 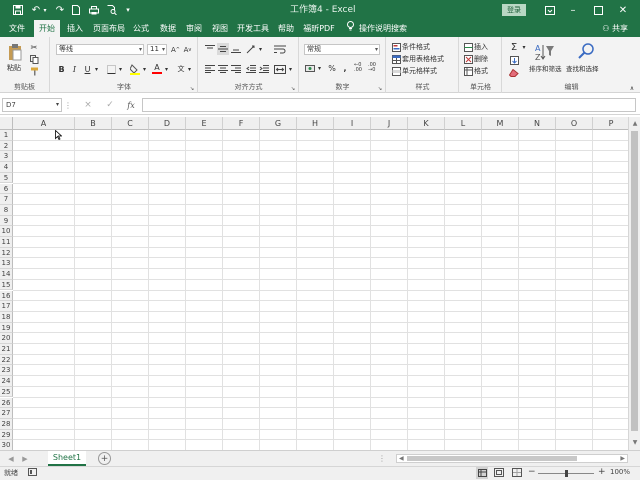 I want to click on row-header-11: 11, so click(x=6, y=242).